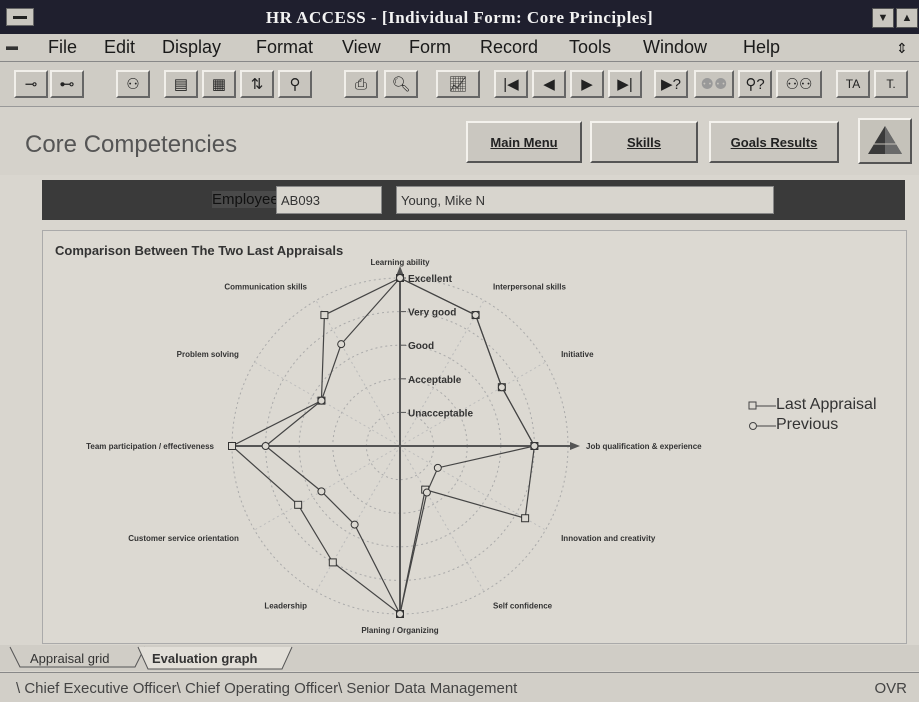 The height and width of the screenshot is (702, 919). What do you see at coordinates (432, 313) in the screenshot?
I see `scale-label: Very good` at bounding box center [432, 313].